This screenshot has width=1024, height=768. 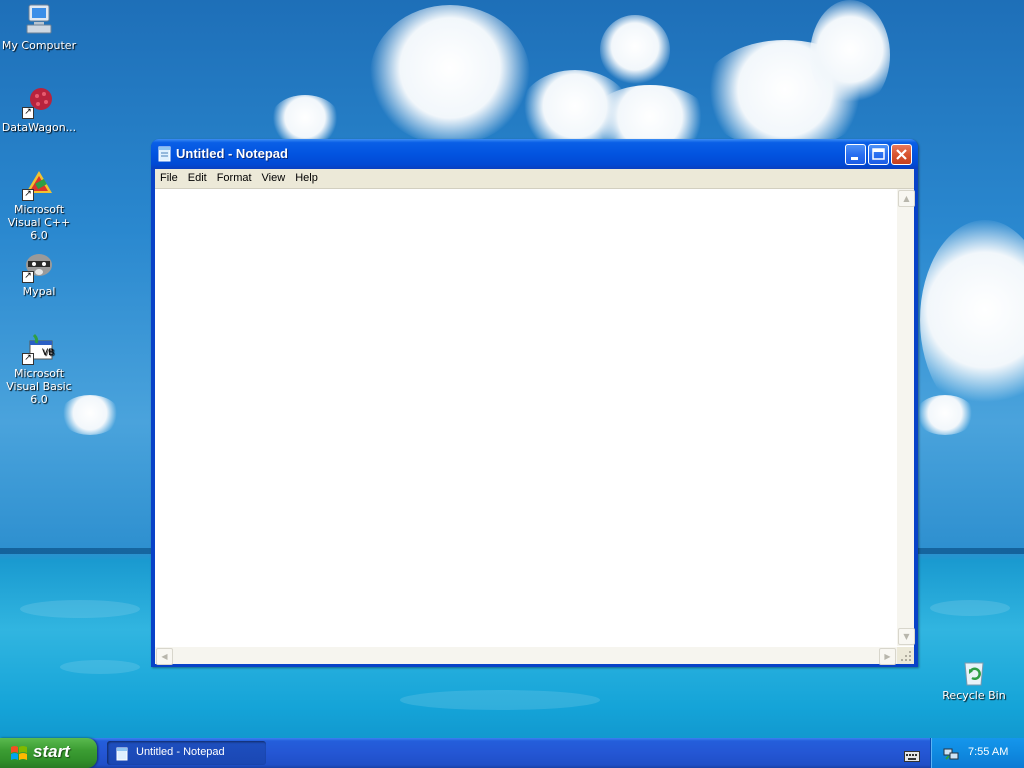 What do you see at coordinates (48, 353) in the screenshot?
I see `svg-text: VB` at bounding box center [48, 353].